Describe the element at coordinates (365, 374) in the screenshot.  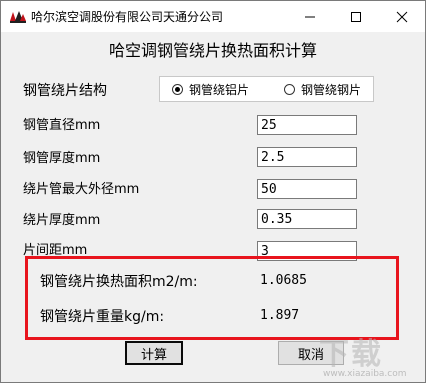
I see `watermark-url: www.xiazaiba.com` at that location.